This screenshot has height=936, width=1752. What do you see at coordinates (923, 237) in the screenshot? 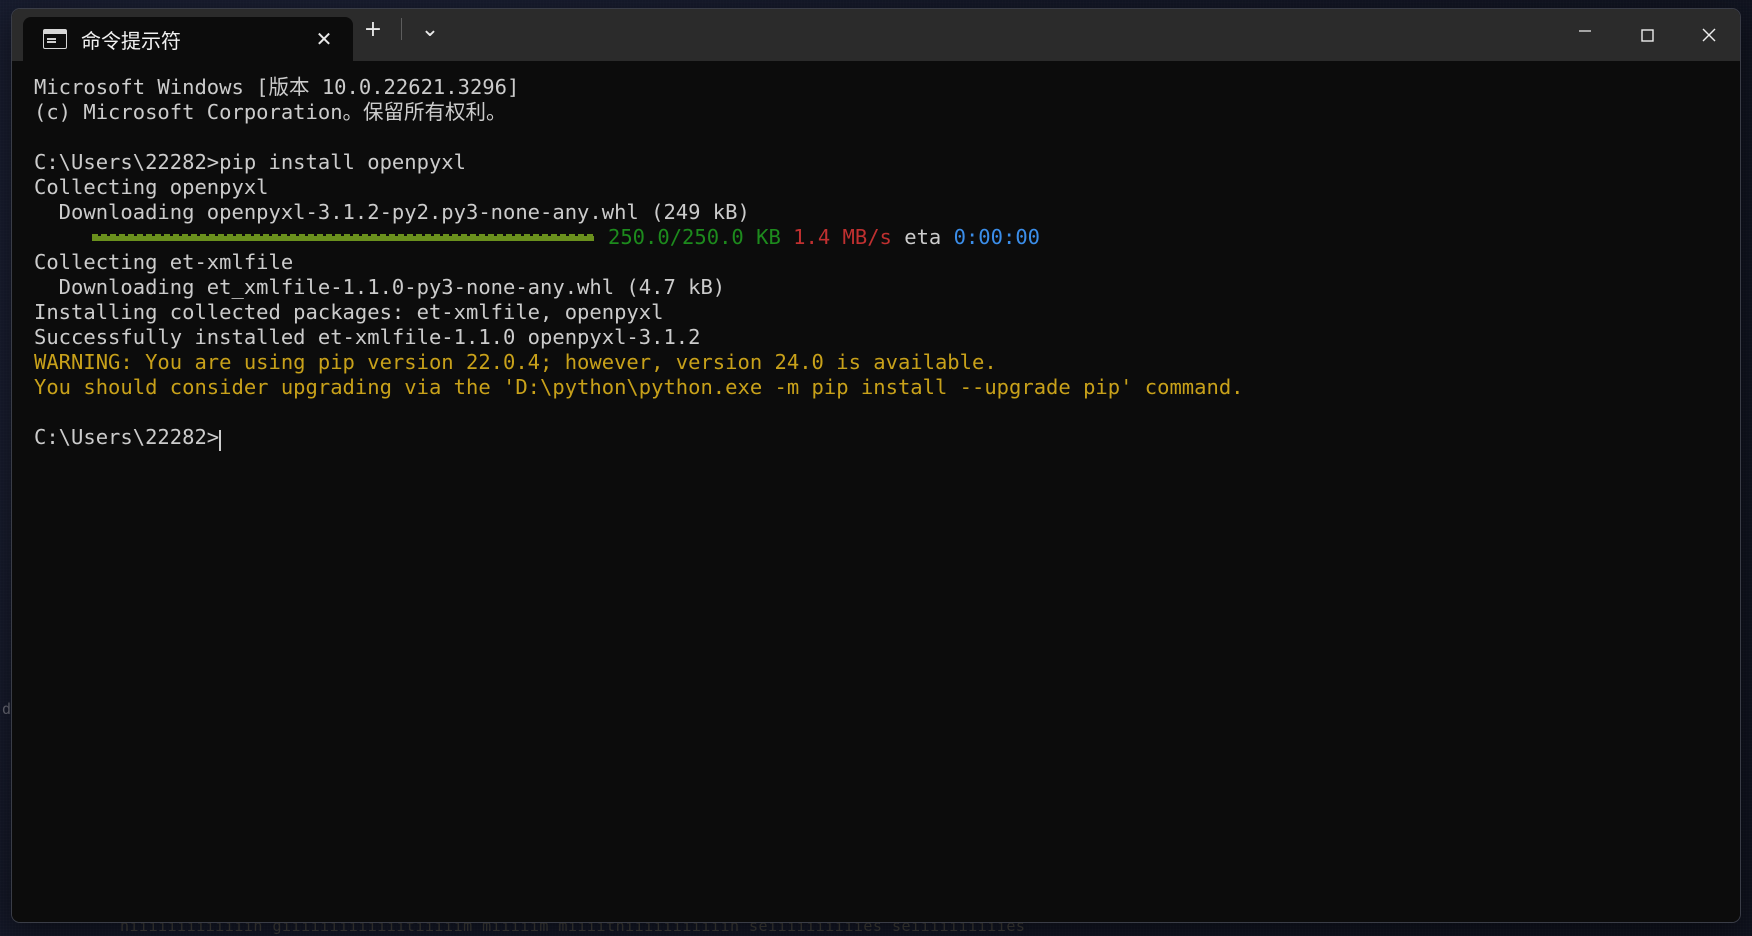
I see `progress-eta-label: eta` at bounding box center [923, 237].